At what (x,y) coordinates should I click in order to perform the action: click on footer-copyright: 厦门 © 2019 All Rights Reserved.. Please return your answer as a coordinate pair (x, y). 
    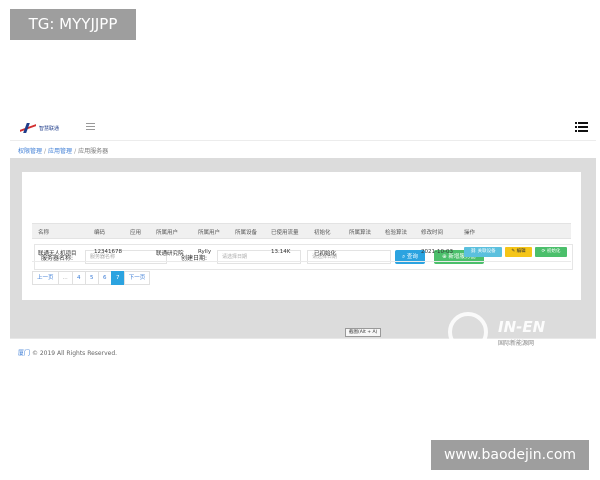
    Looking at the image, I should click on (67, 352).